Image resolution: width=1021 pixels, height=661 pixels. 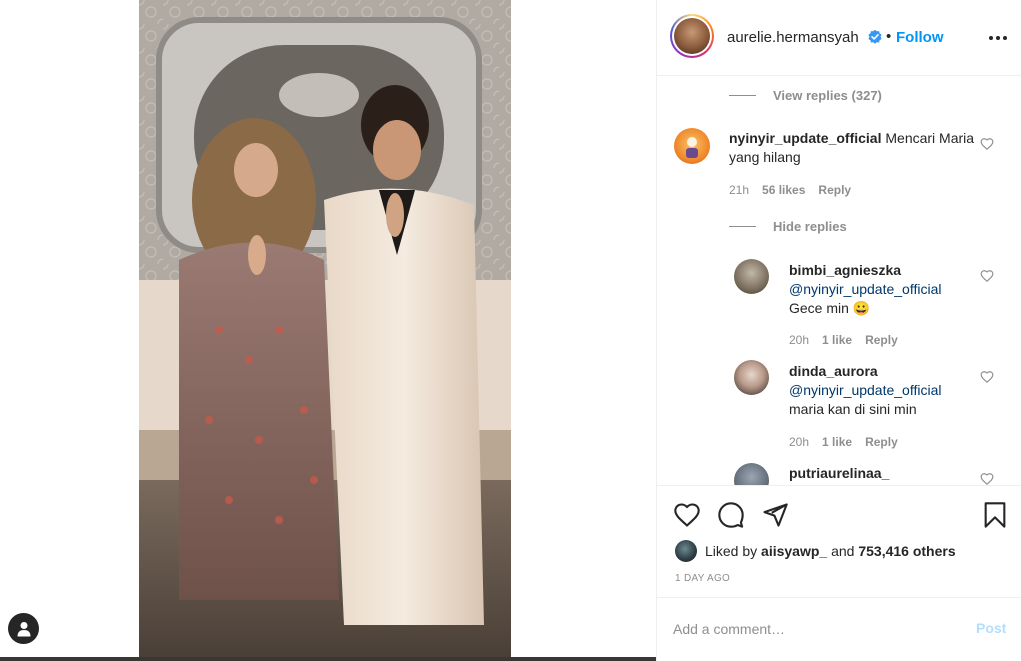 I want to click on likes-text: Liked by aiisyawp_ and 753,416 others, so click(x=830, y=551).